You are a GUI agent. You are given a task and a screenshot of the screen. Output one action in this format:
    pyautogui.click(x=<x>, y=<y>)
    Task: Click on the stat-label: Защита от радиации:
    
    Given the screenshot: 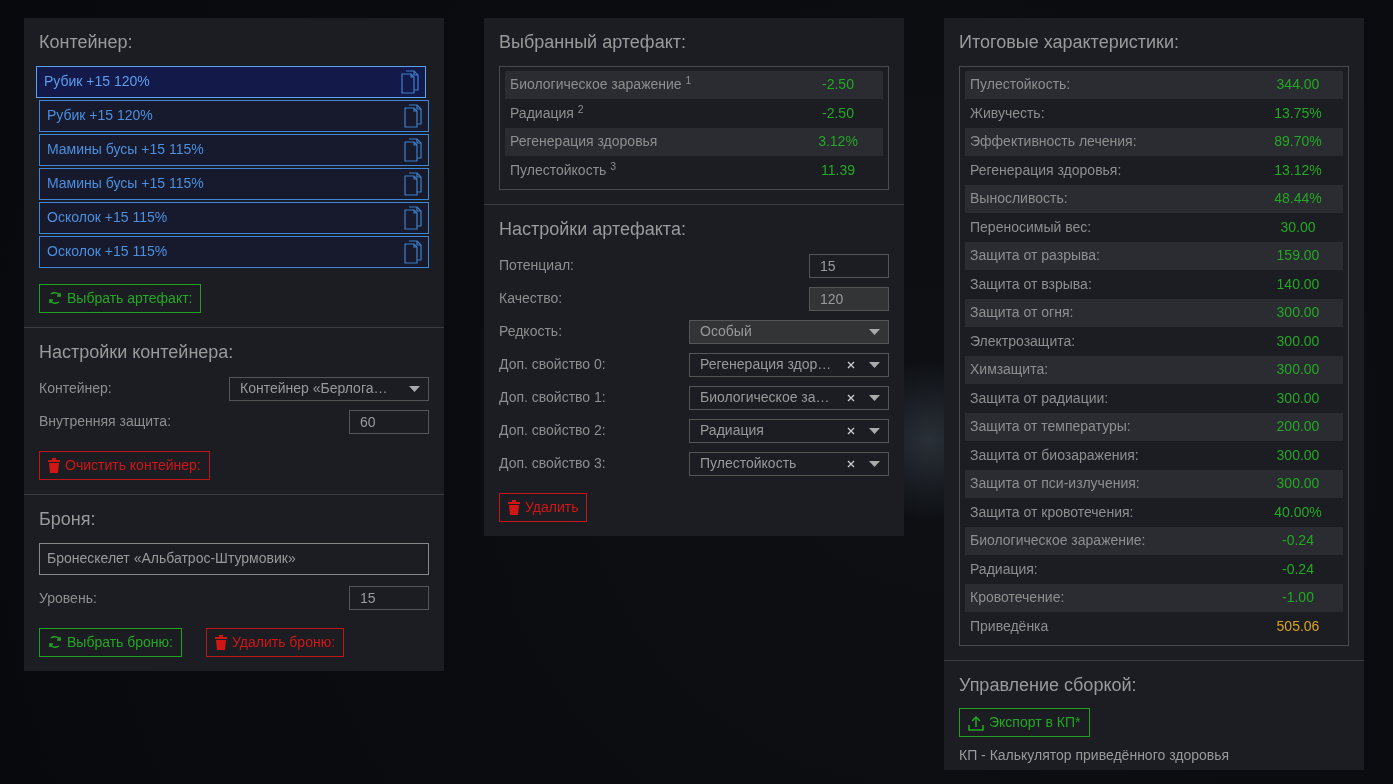 What is the action you would take?
    pyautogui.click(x=1039, y=398)
    